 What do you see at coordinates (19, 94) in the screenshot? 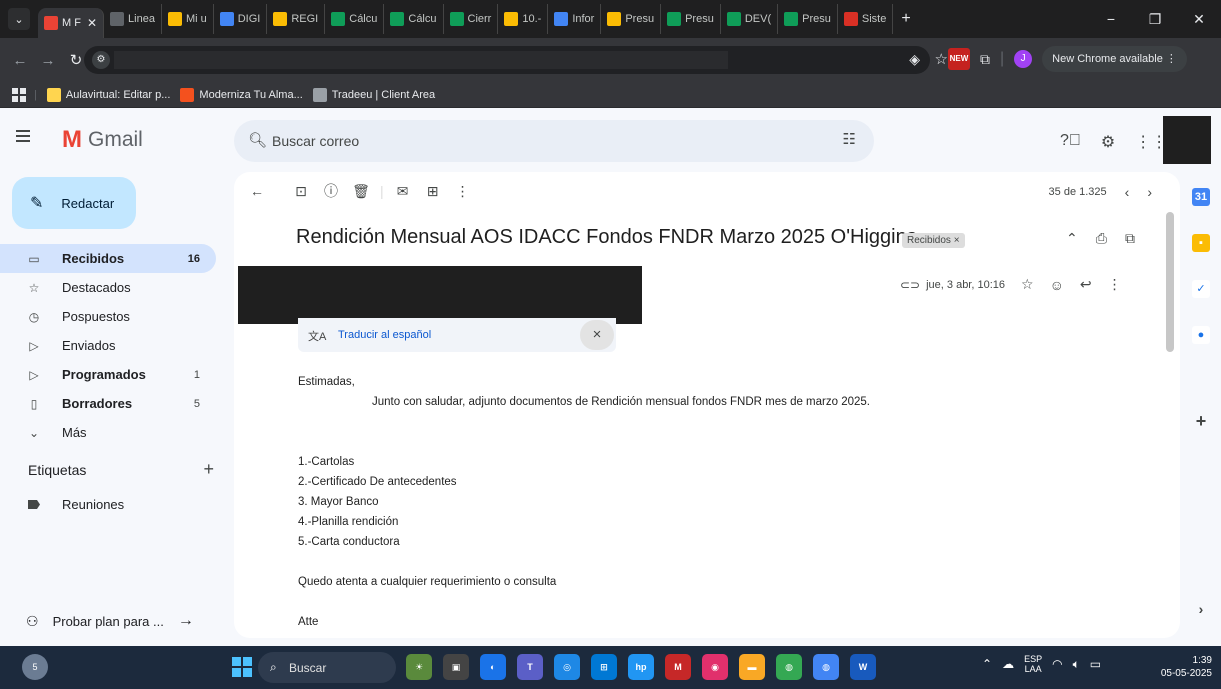
I see `apps-grid-icon` at bounding box center [19, 94].